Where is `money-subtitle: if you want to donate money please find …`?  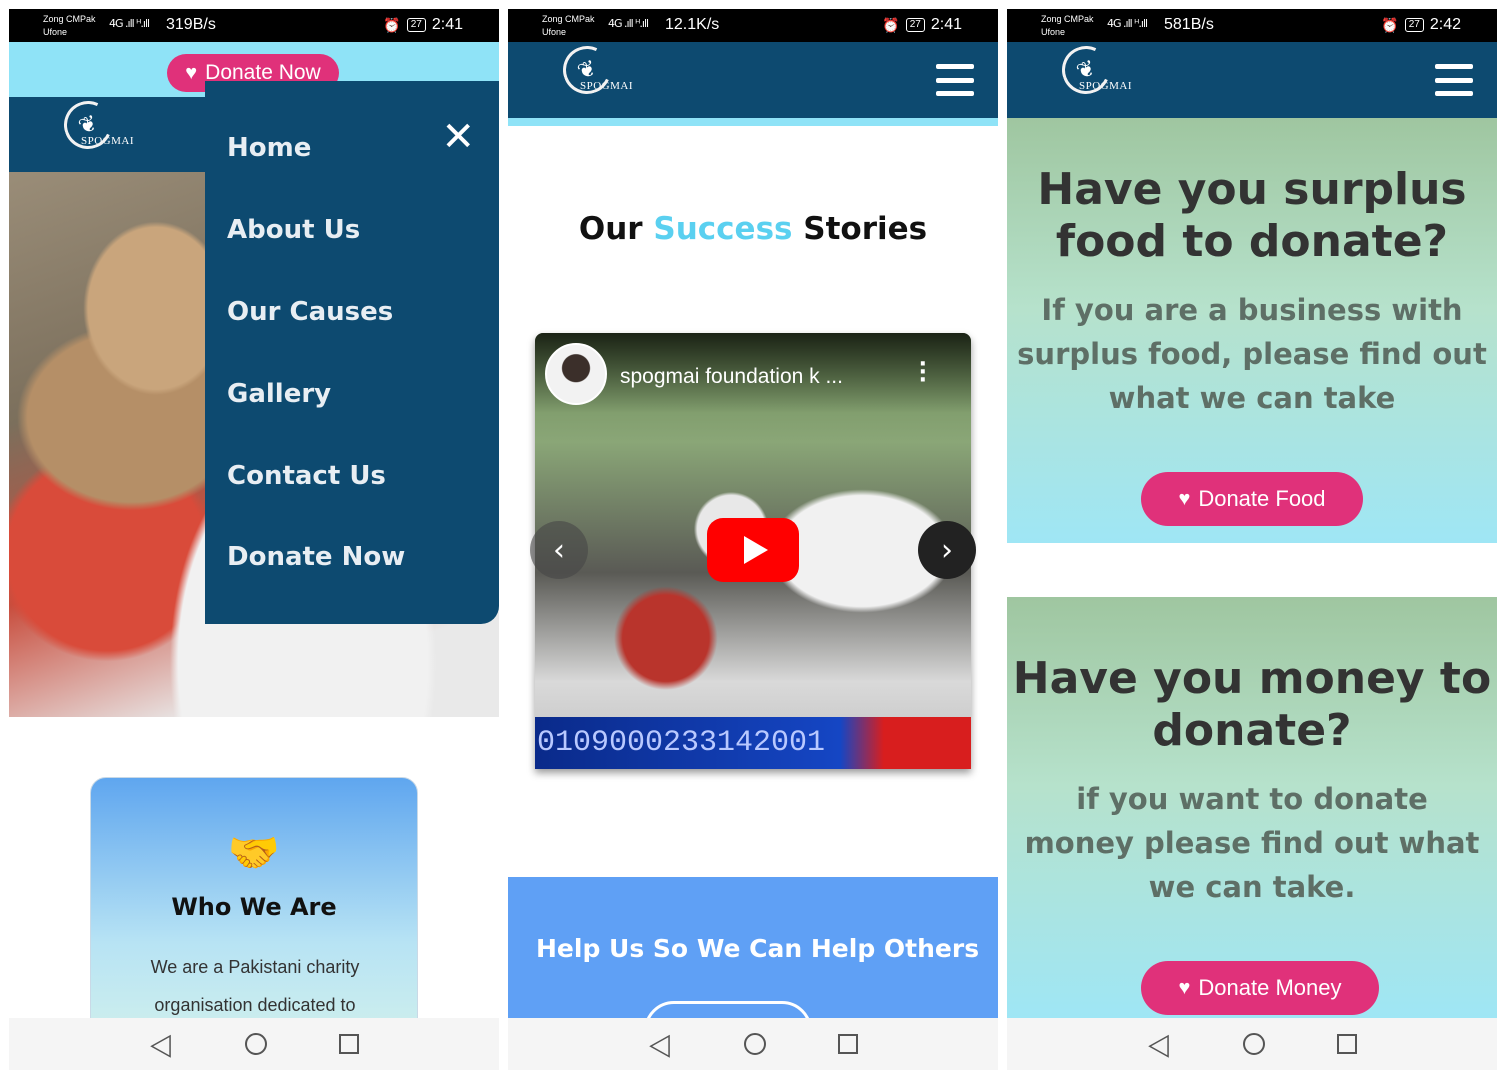
money-subtitle: if you want to donate money please find … is located at coordinates (1252, 843).